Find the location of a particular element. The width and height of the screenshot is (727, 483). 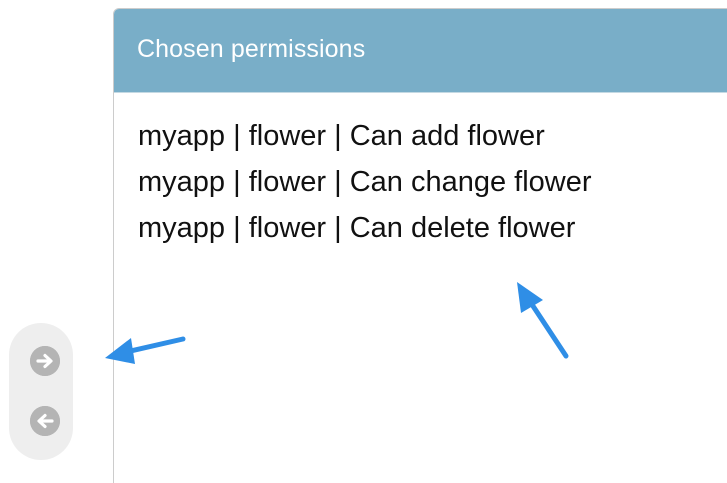

remove-permission-button is located at coordinates (45, 421).